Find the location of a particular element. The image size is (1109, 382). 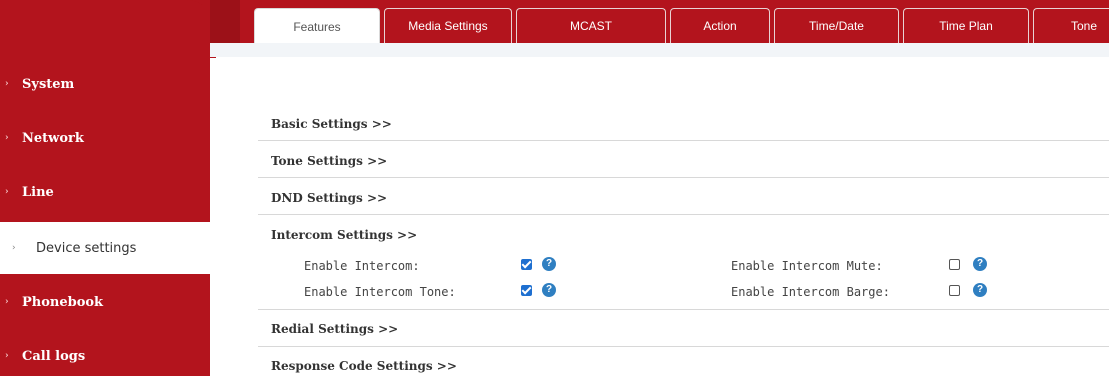

enable-intercom-tone-checkbox is located at coordinates (526, 290).